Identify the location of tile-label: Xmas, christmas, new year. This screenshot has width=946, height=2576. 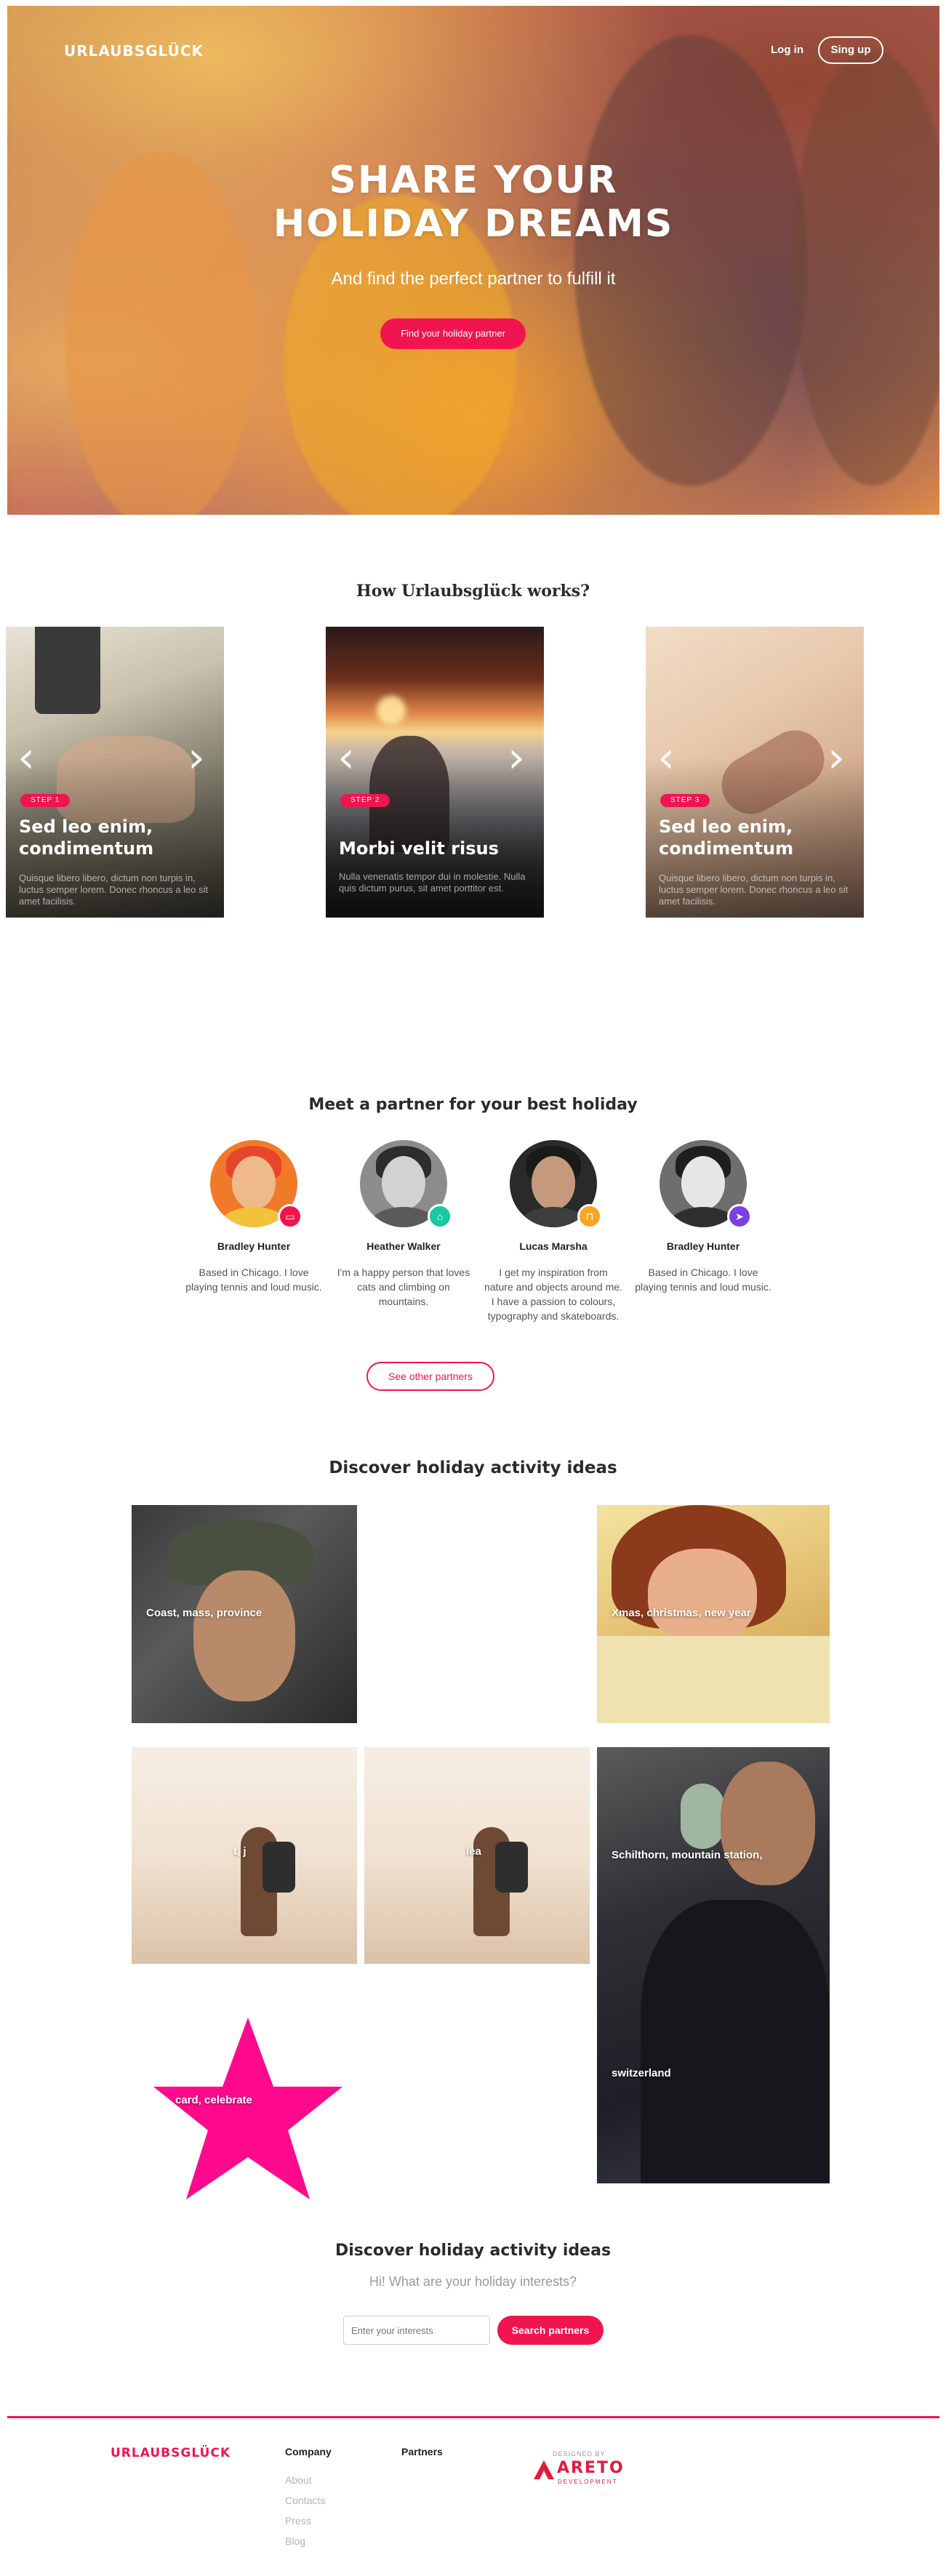
(681, 1613).